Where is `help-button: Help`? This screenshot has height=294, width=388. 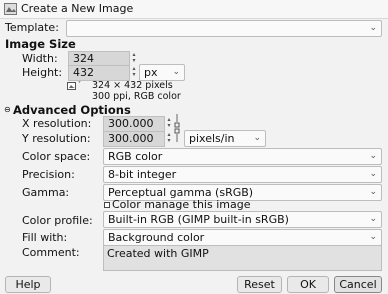
help-button: Help is located at coordinates (28, 284).